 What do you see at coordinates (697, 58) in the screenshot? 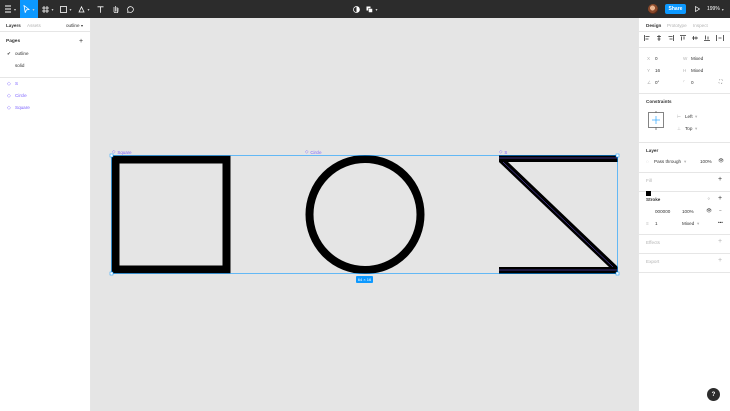
I see `w-input: Mixed` at bounding box center [697, 58].